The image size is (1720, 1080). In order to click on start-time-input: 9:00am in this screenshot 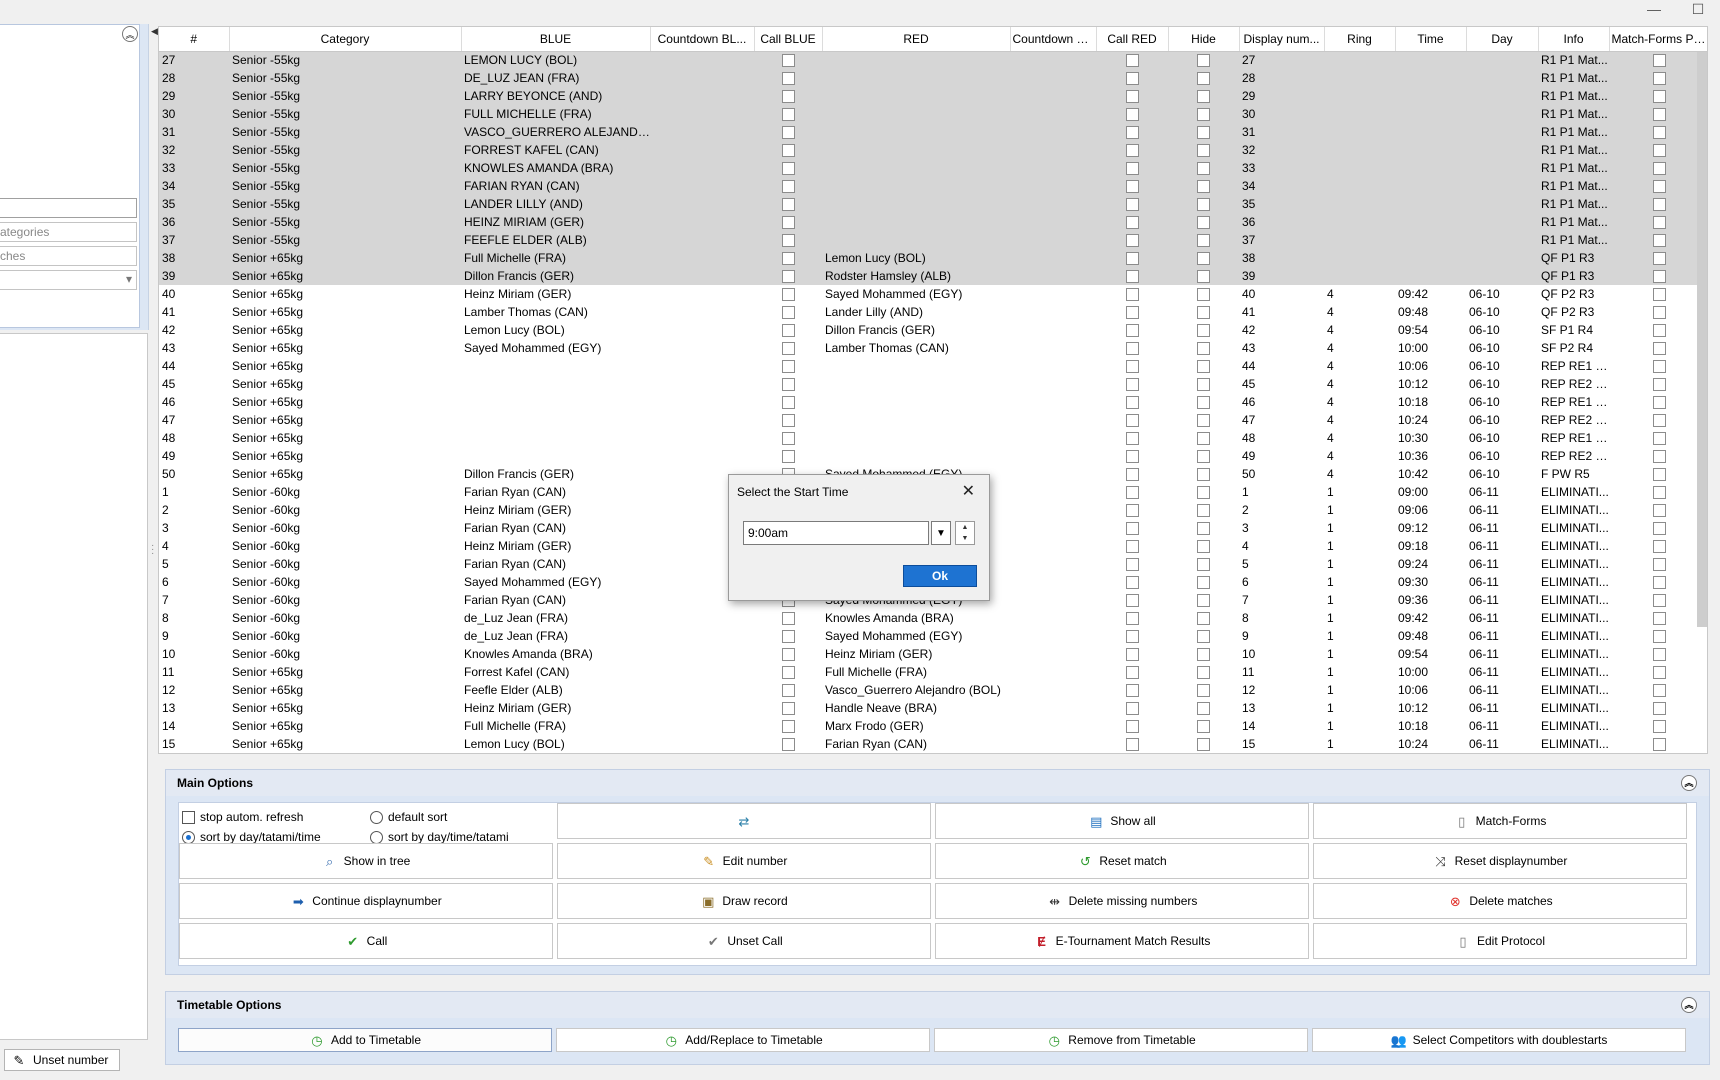, I will do `click(836, 533)`.